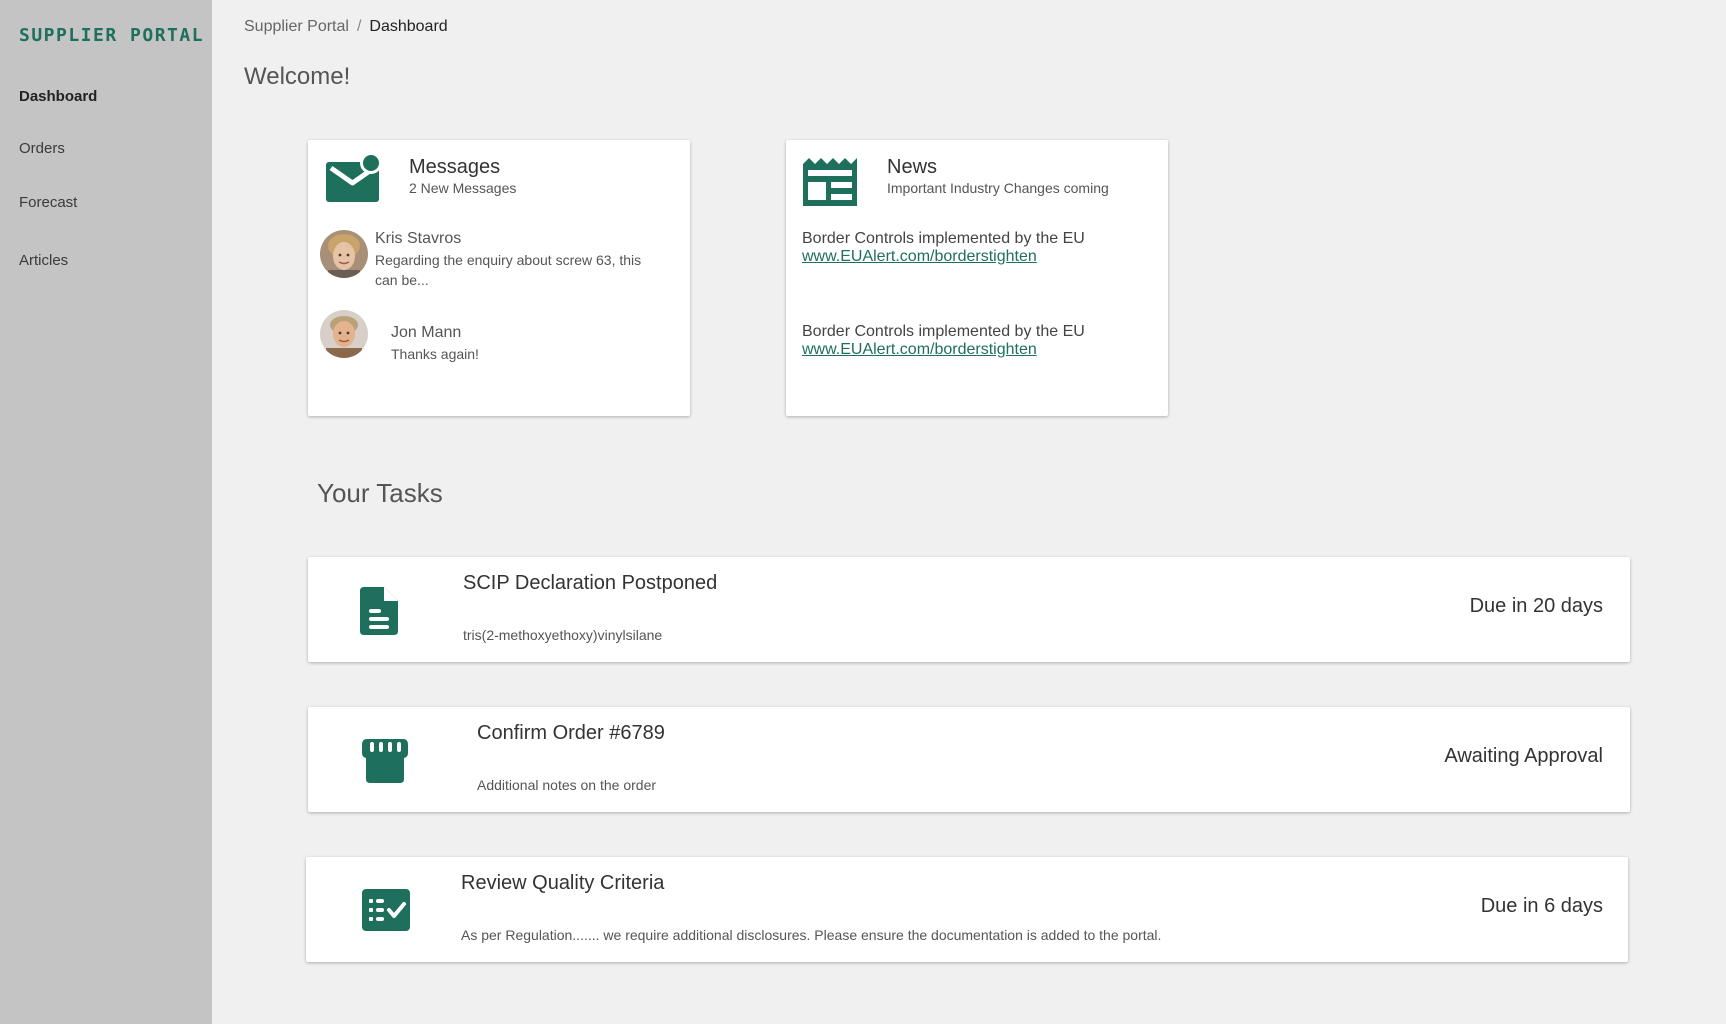 The width and height of the screenshot is (1726, 1024). Describe the element at coordinates (380, 493) in the screenshot. I see `tasks-heading: Your Tasks` at that location.